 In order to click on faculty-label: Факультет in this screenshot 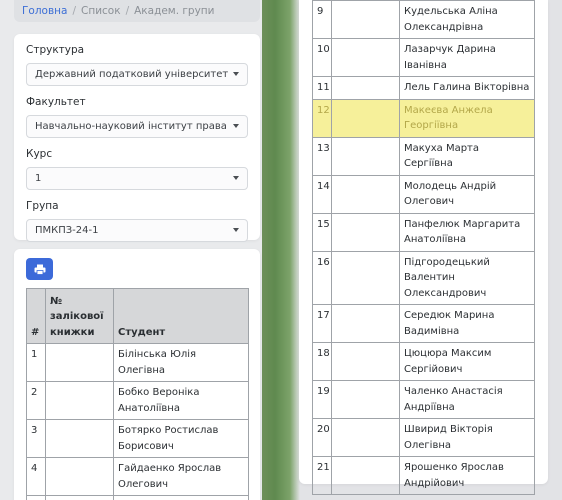, I will do `click(56, 102)`.